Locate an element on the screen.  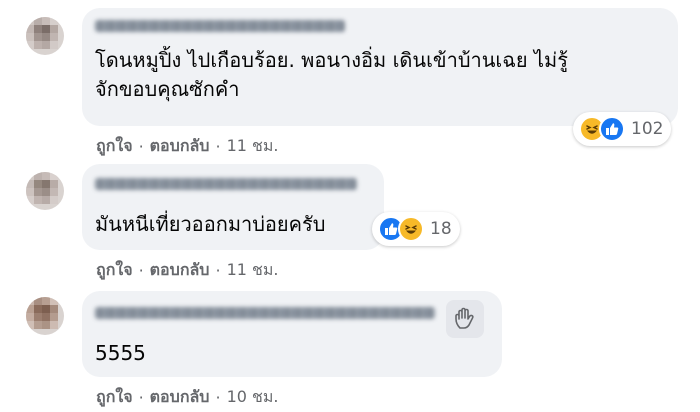
wave-icon is located at coordinates (465, 319).